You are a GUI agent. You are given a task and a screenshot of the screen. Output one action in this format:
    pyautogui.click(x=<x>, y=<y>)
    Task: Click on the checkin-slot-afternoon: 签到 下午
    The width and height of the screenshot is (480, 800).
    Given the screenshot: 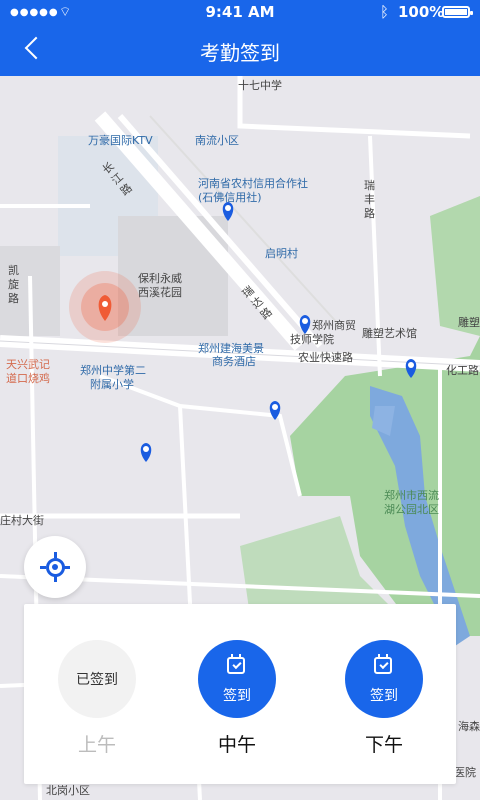 What is the action you would take?
    pyautogui.click(x=384, y=698)
    